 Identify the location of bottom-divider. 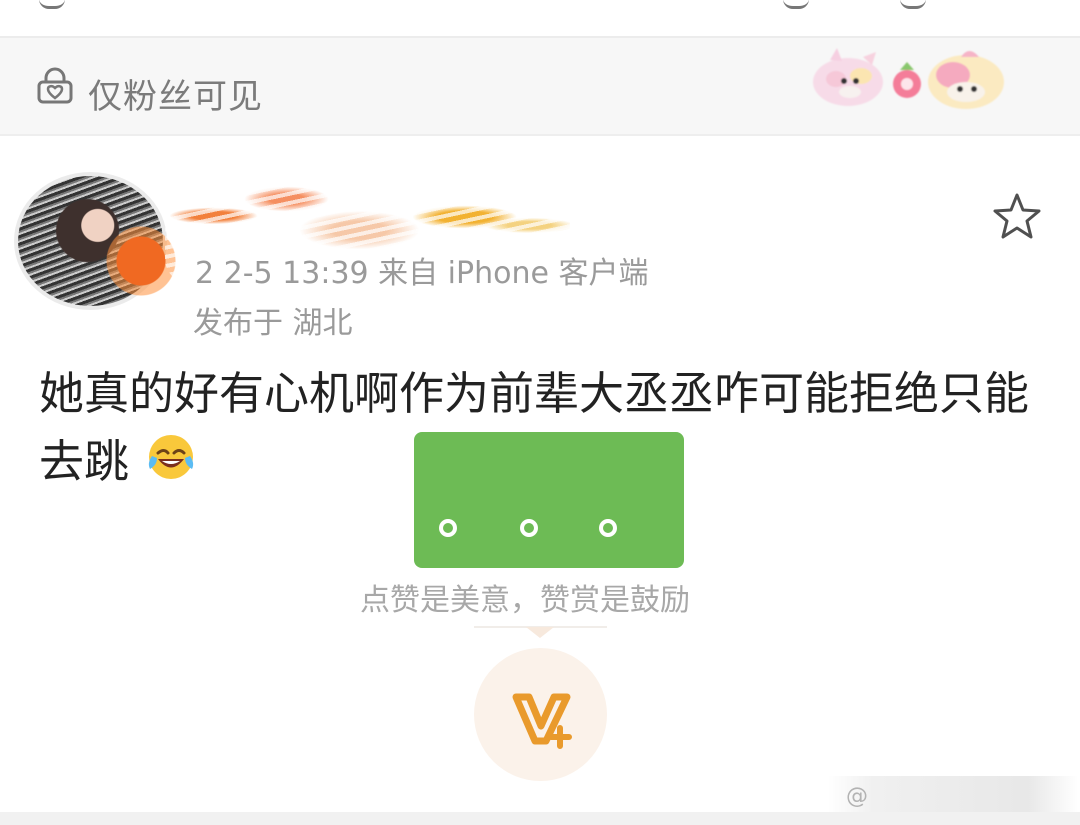
(540, 818).